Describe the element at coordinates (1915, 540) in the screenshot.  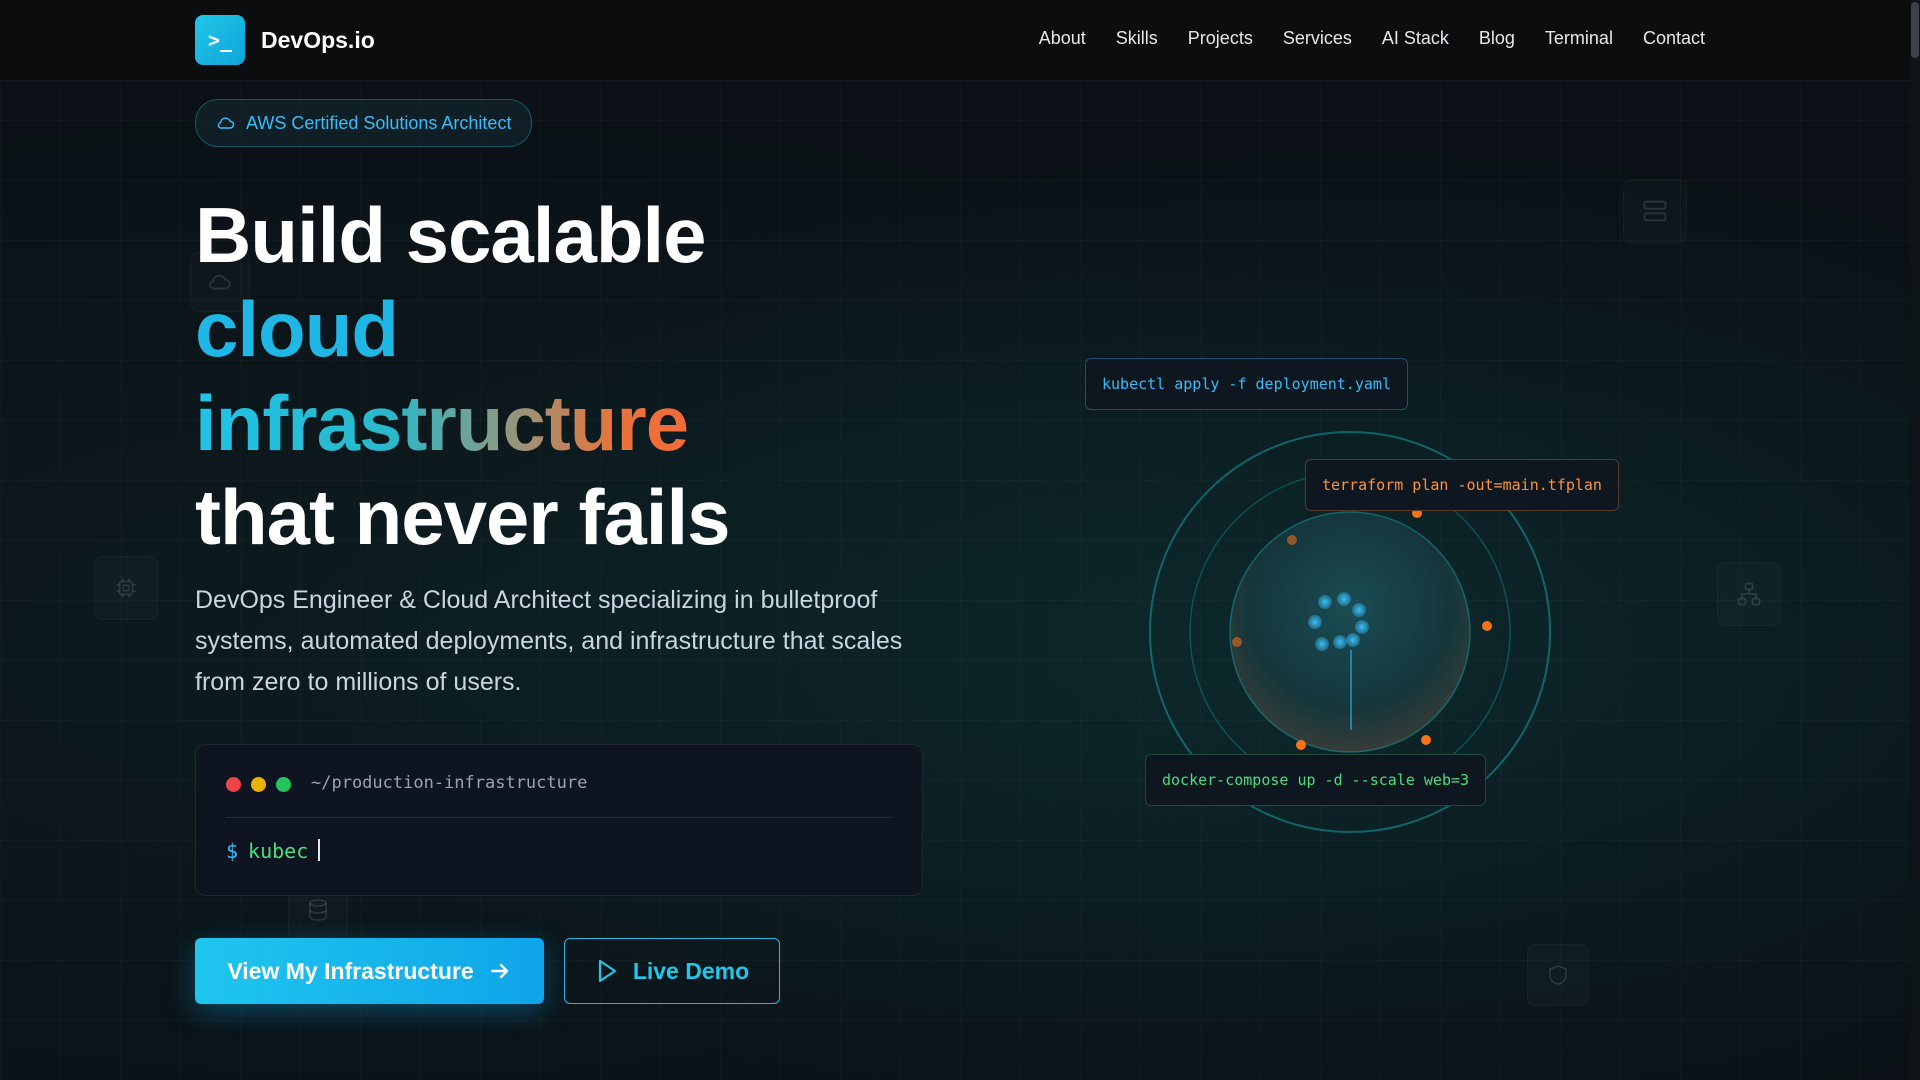
I see `page-scrollbar` at that location.